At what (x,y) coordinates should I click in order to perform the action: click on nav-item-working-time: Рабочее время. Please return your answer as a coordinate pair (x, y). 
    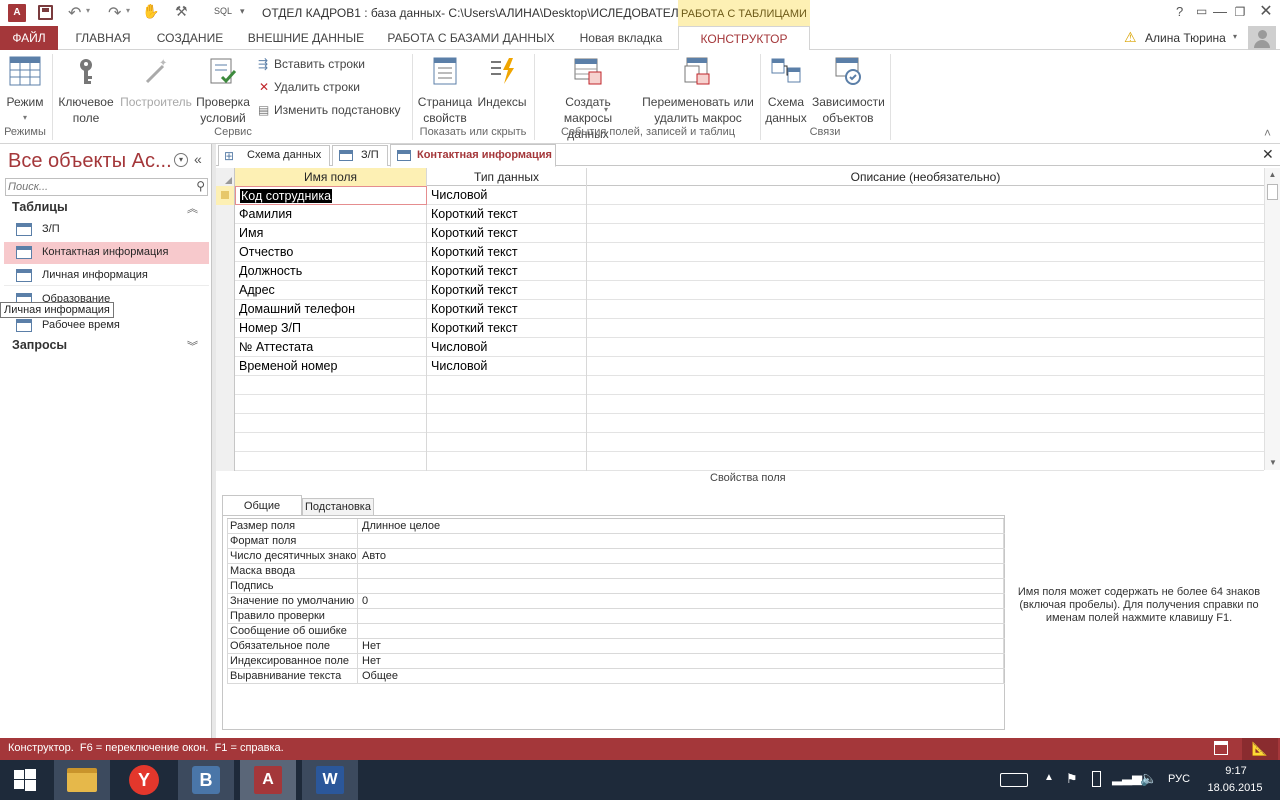
    Looking at the image, I should click on (106, 326).